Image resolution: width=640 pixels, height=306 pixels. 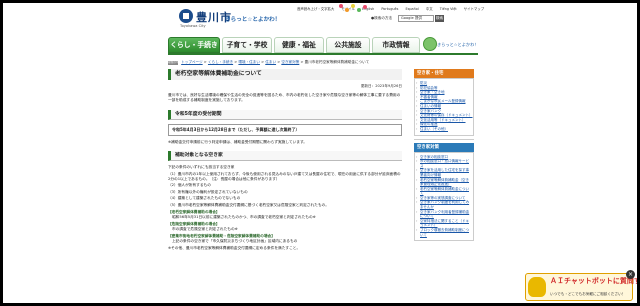 What do you see at coordinates (429, 9) in the screenshot?
I see `util-link: 中文` at bounding box center [429, 9].